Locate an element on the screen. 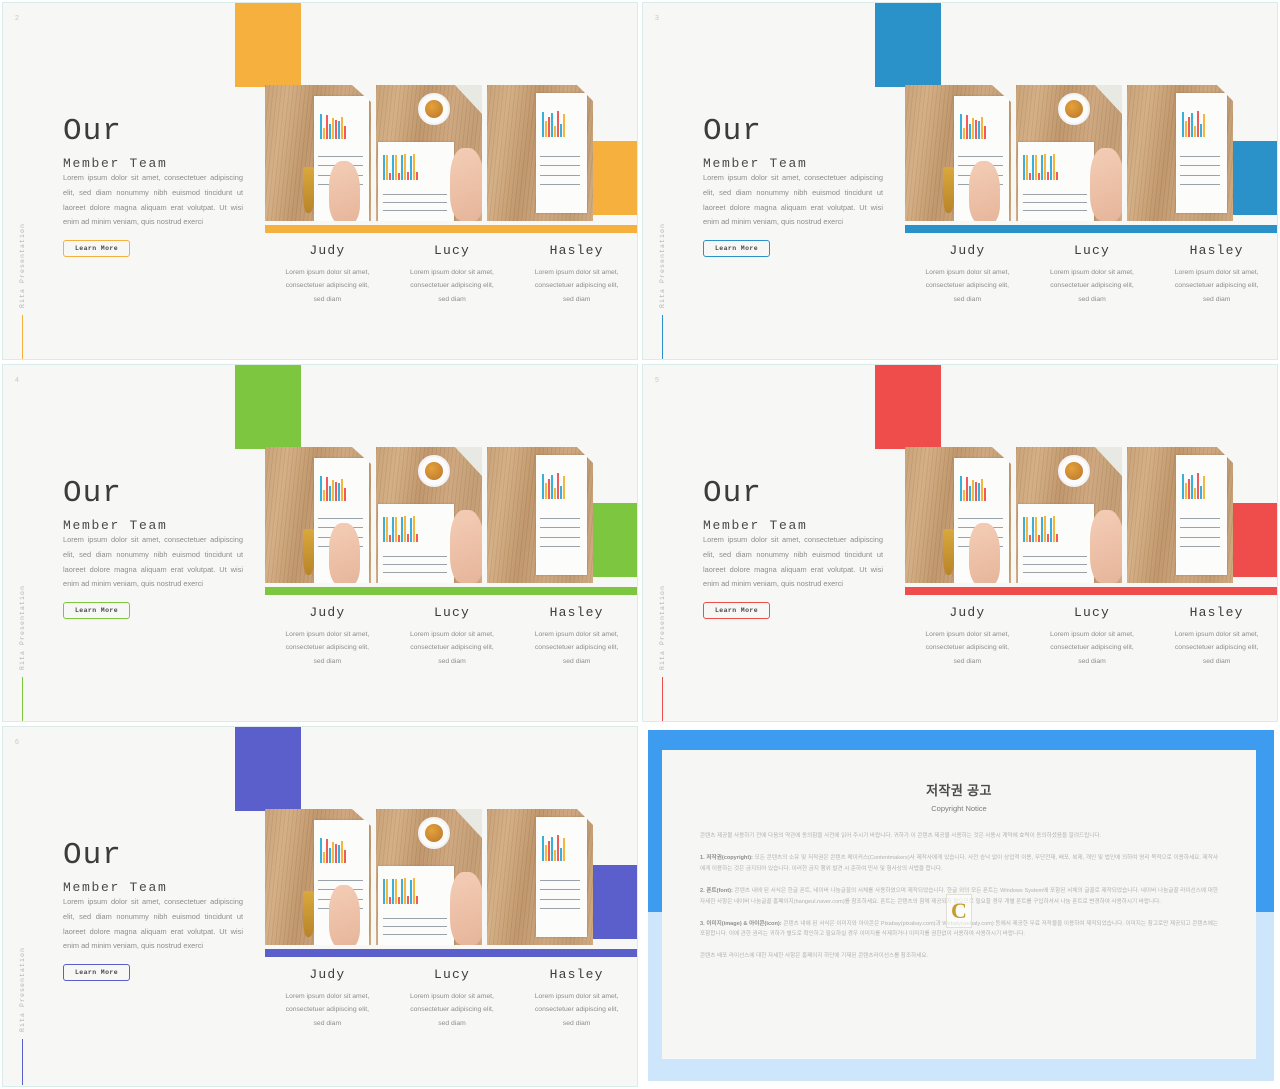 Image resolution: width=1280 pixels, height=1089 pixels. brand-vertical-text: Rita Presentation is located at coordinates (22, 628).